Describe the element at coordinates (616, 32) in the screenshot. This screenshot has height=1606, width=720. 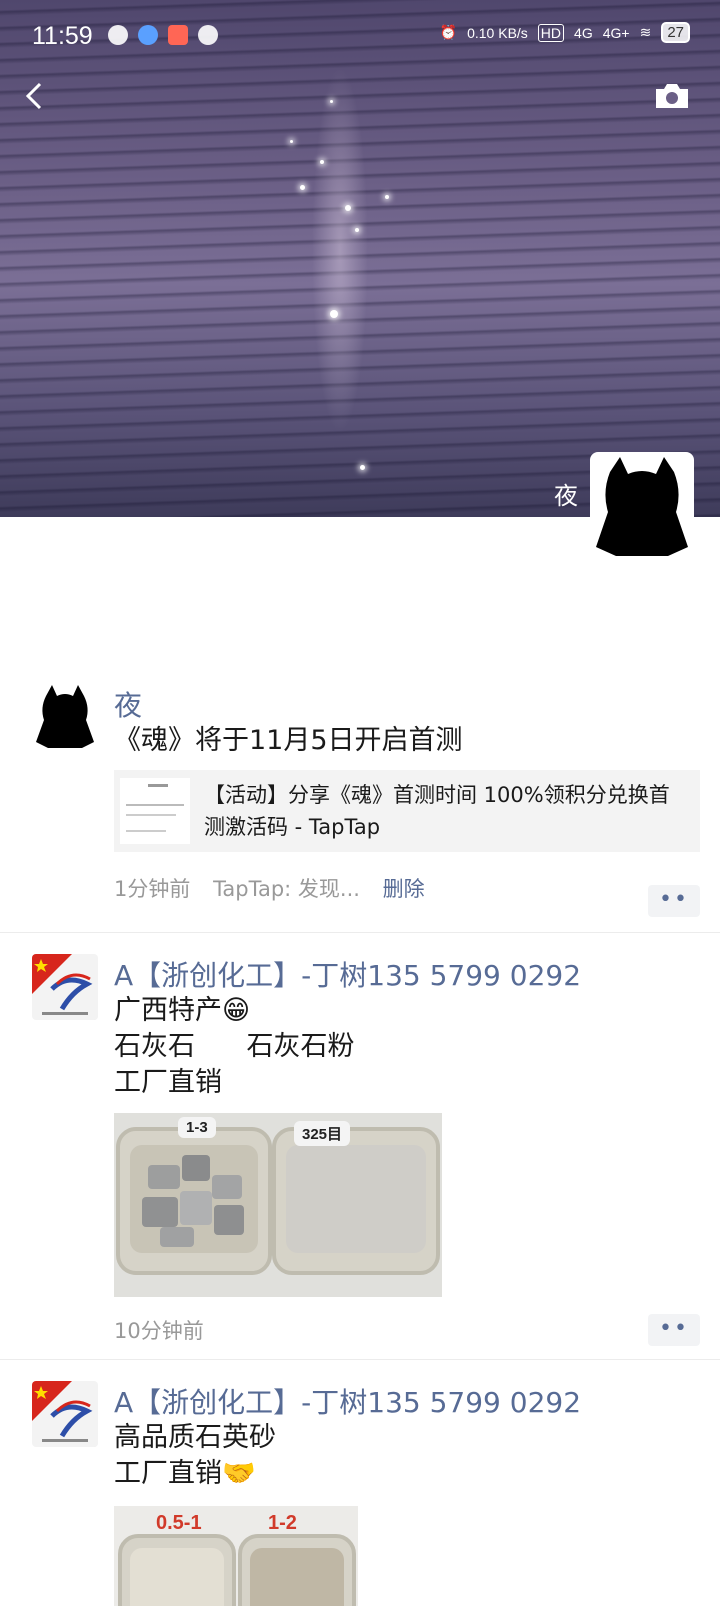
I see `signal-4gplus: 4G+` at that location.